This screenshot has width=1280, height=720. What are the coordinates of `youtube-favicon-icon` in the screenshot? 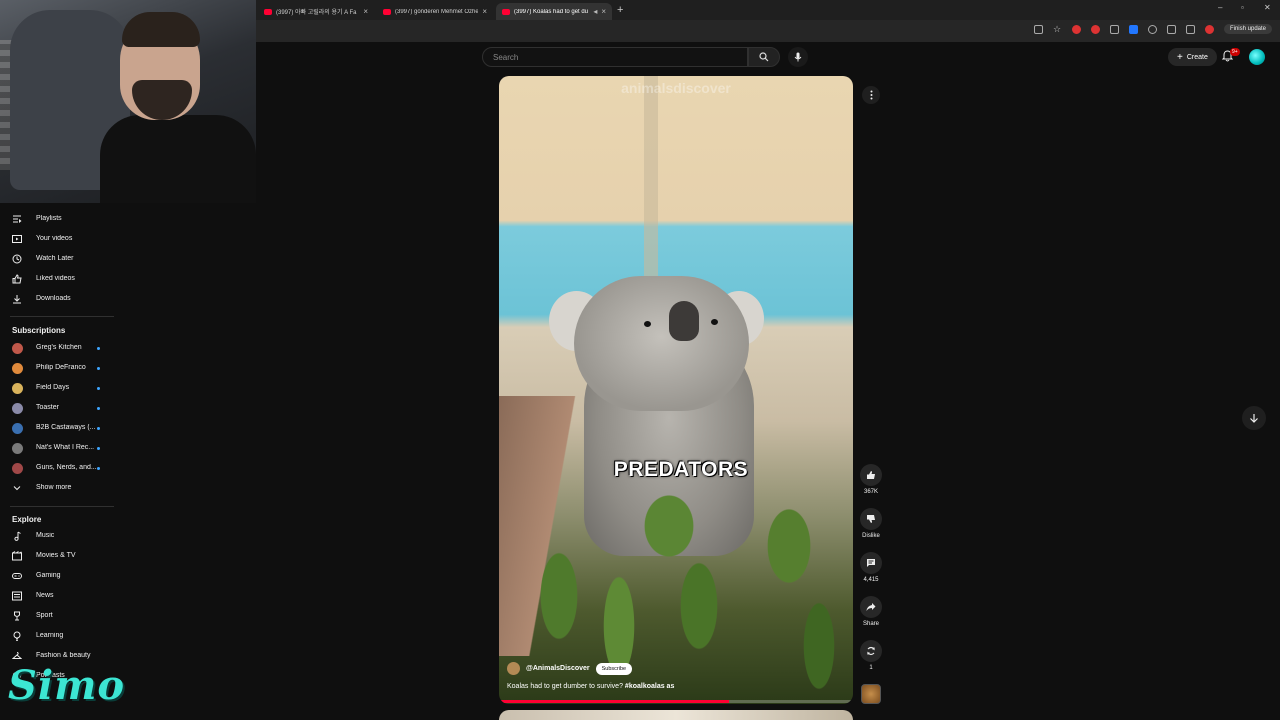 It's located at (387, 11).